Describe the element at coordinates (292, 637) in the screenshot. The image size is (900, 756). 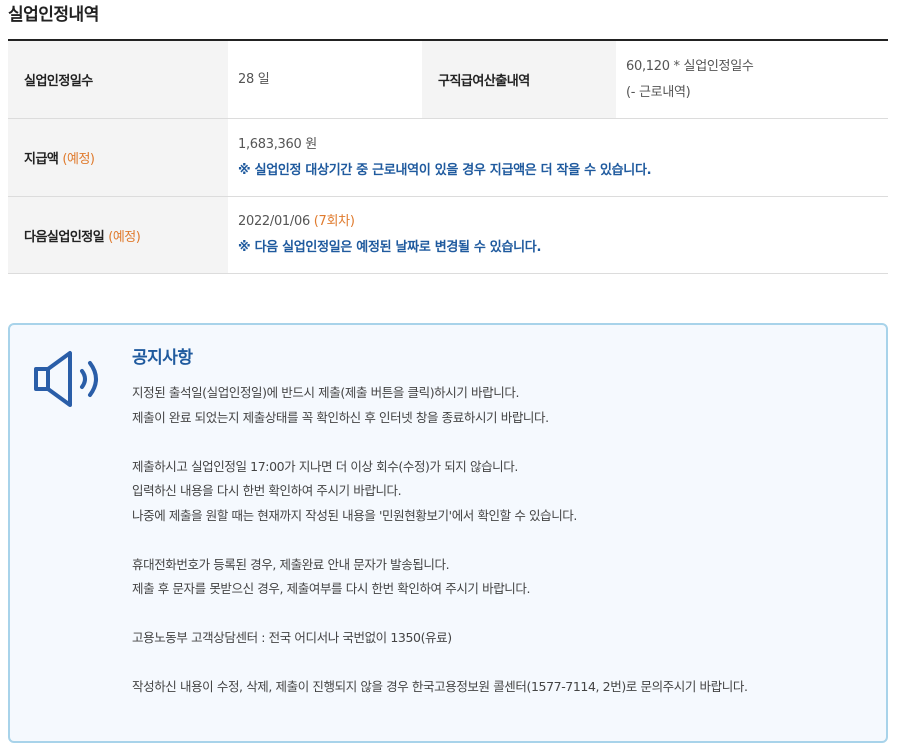
I see `notice-line: 고용노동부 고객상담센터 : 전국 어디서나 국번없이 1350(유료)` at that location.